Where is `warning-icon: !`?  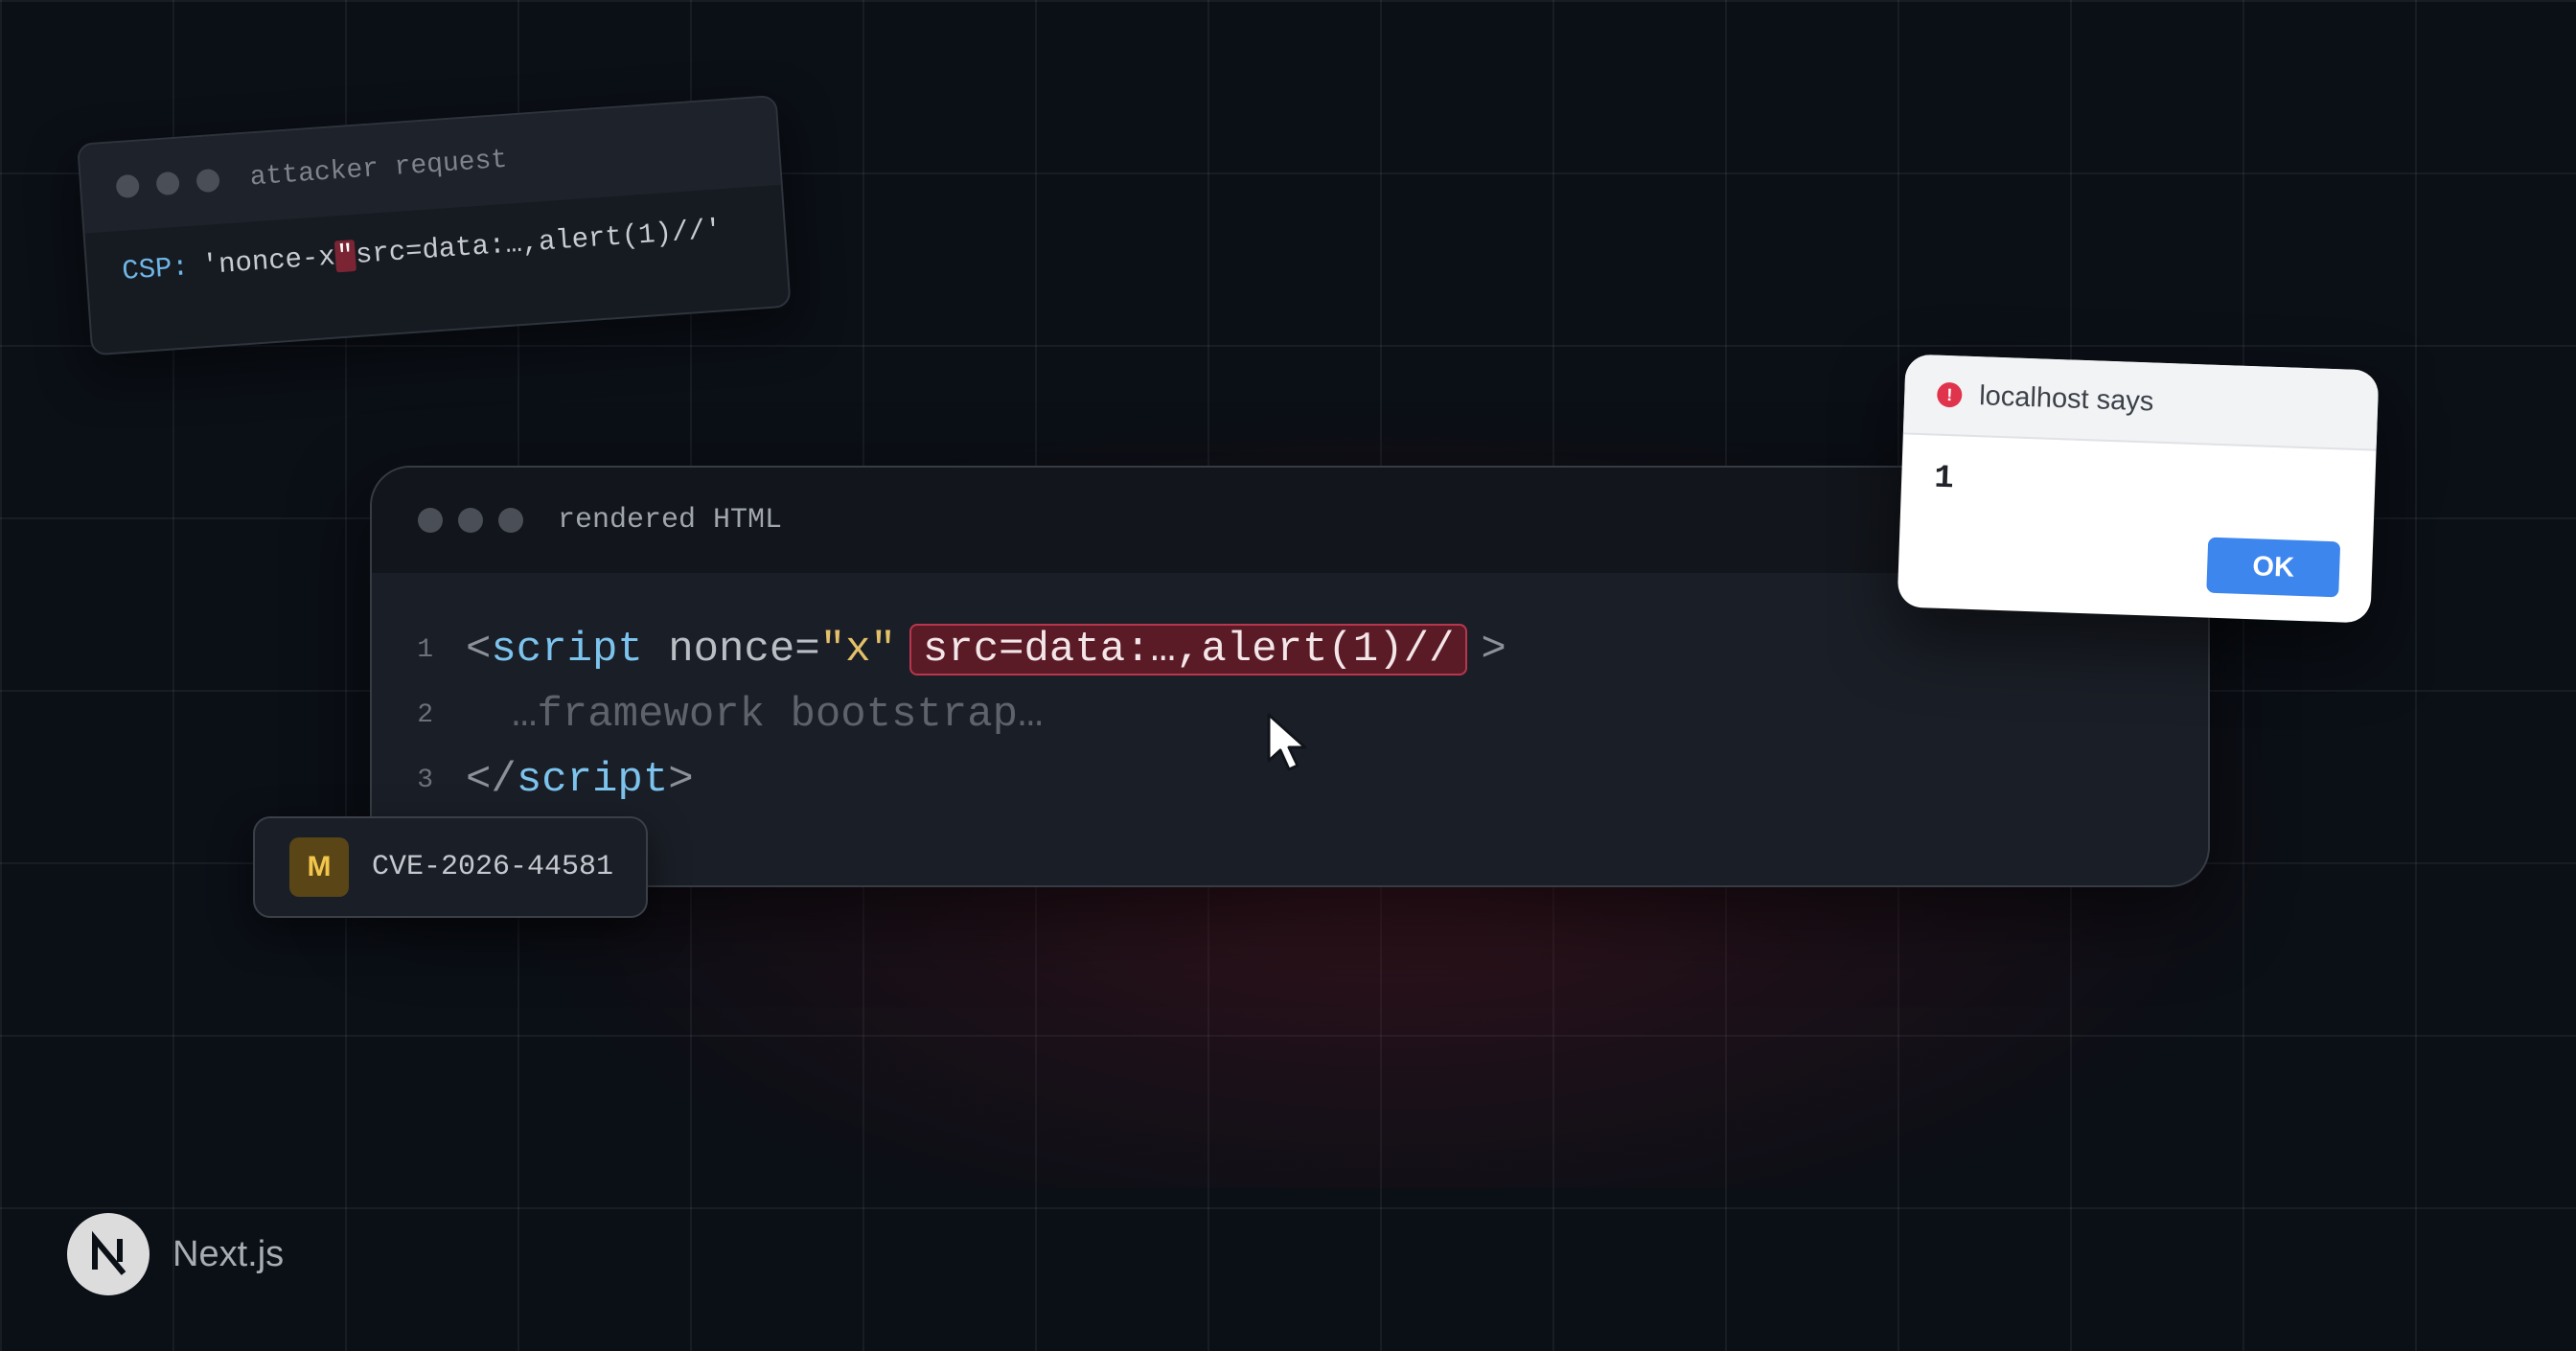
warning-icon: ! is located at coordinates (1949, 394).